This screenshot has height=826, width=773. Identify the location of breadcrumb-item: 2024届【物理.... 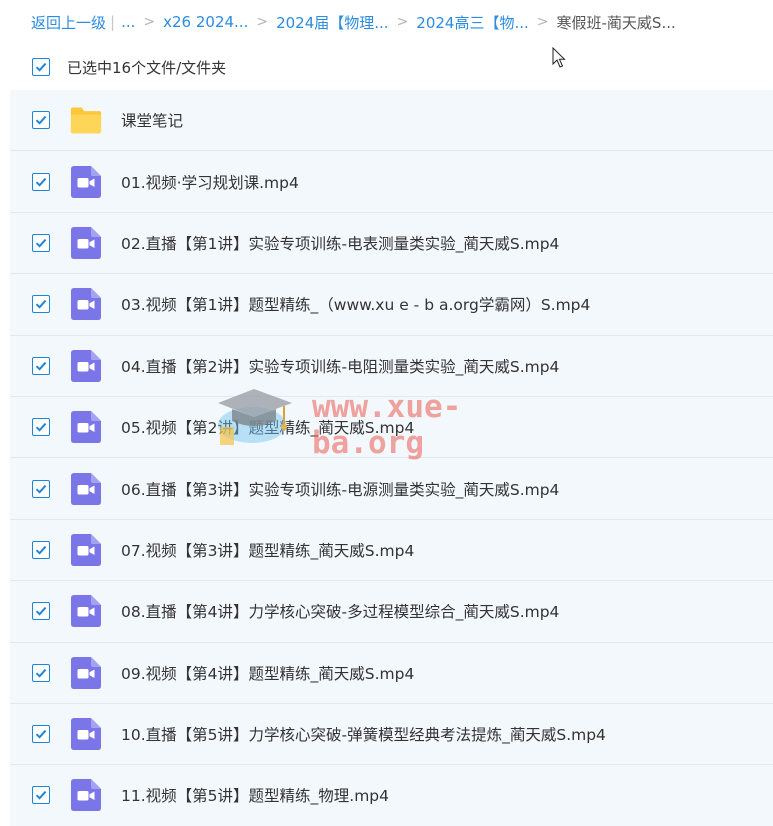
(332, 22).